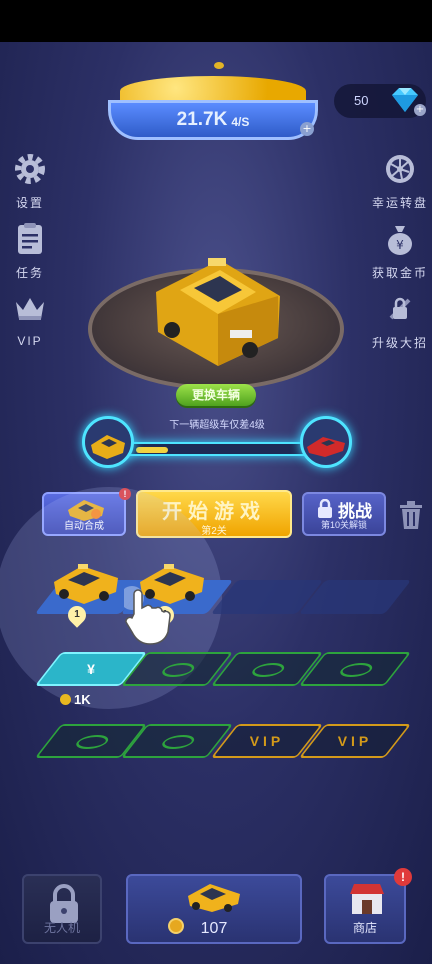  Describe the element at coordinates (344, 514) in the screenshot. I see `challenge-button: 挑战 第10关解锁` at that location.